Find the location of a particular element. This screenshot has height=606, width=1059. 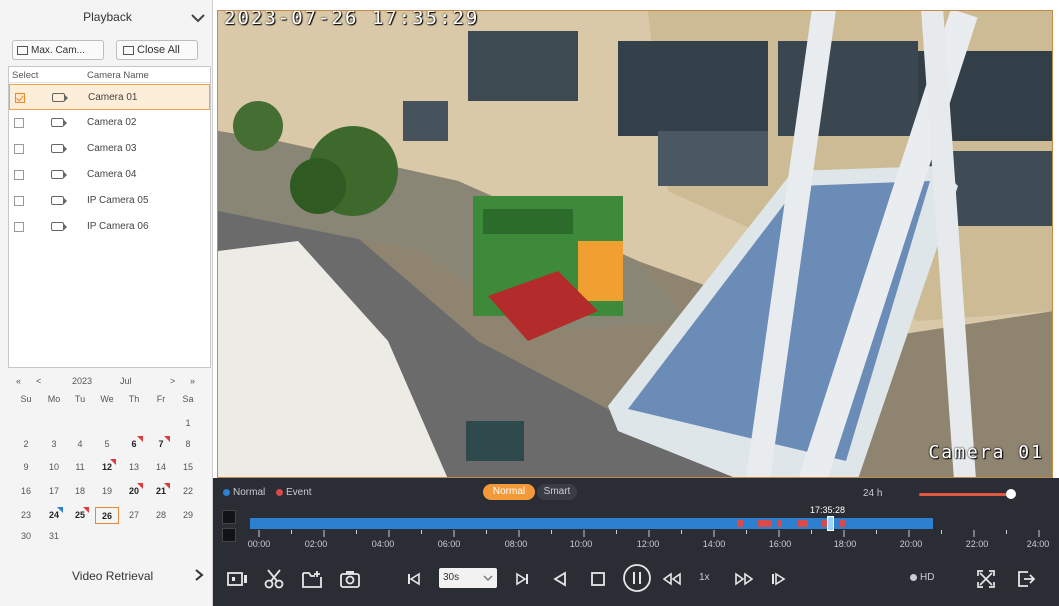

slow-down-button is located at coordinates (672, 579).